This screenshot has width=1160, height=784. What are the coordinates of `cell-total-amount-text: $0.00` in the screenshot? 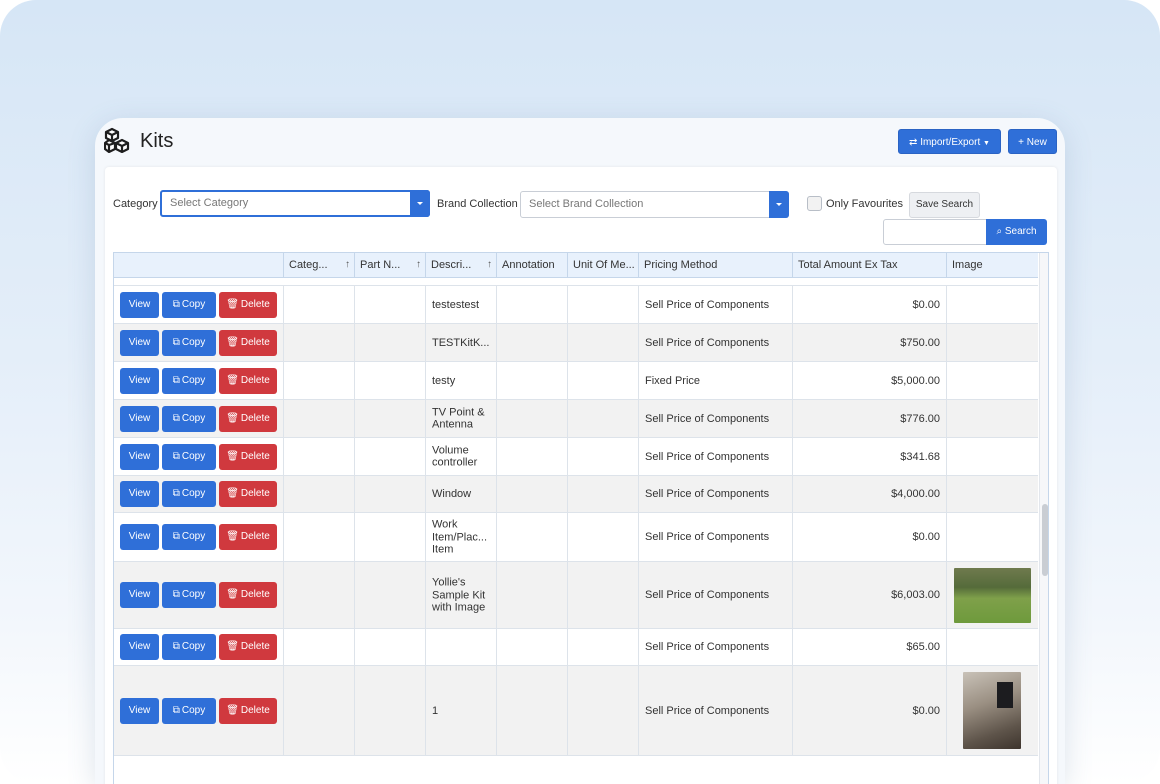 It's located at (926, 710).